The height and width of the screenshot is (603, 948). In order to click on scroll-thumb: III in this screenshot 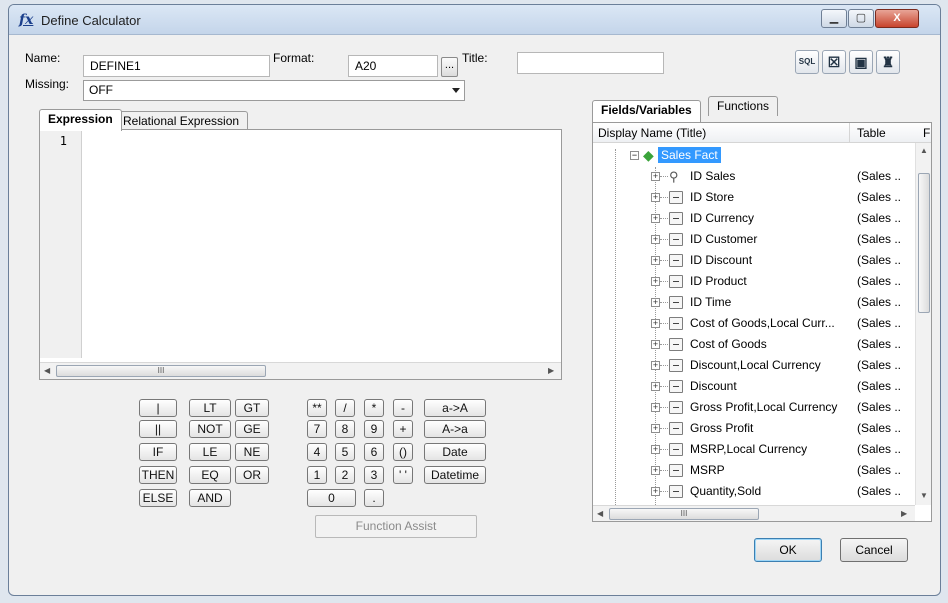, I will do `click(161, 371)`.